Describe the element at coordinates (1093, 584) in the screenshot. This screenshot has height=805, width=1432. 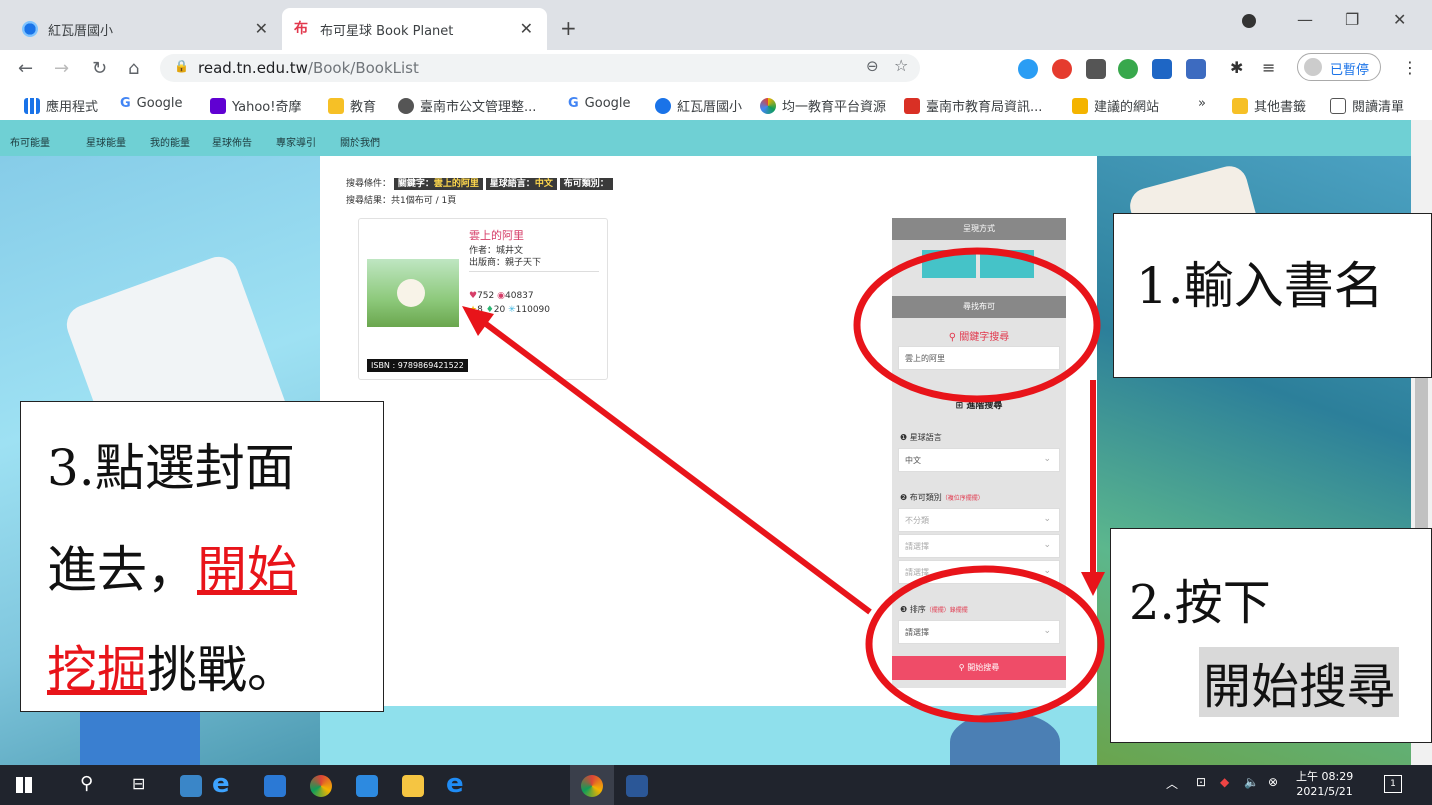
I see `arrow-step2-head` at that location.